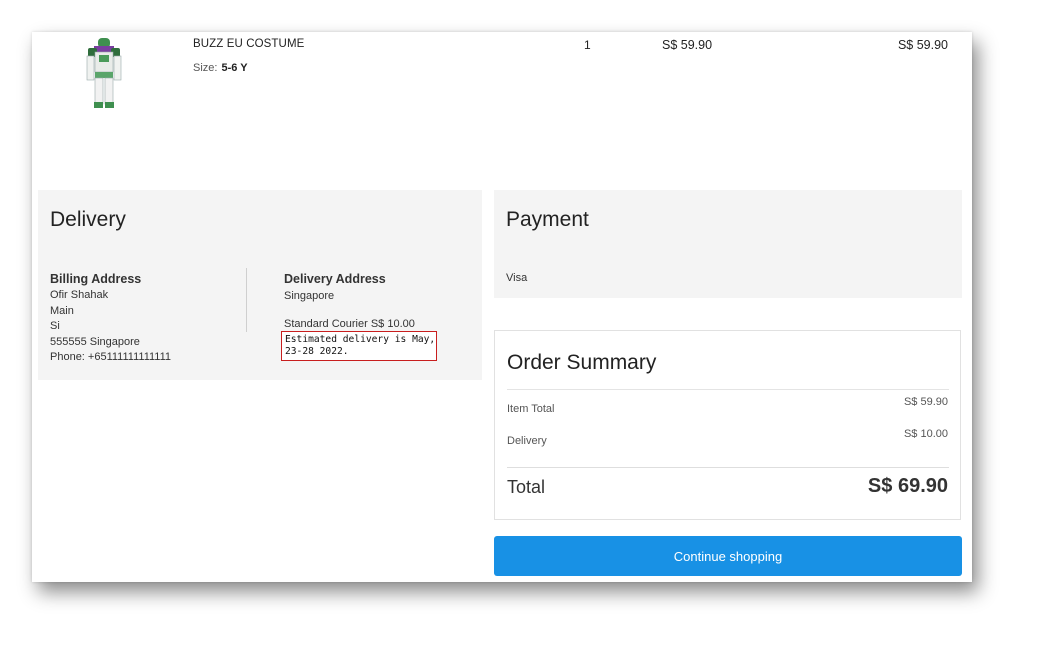  I want to click on billing-line-3: Si, so click(55, 326).